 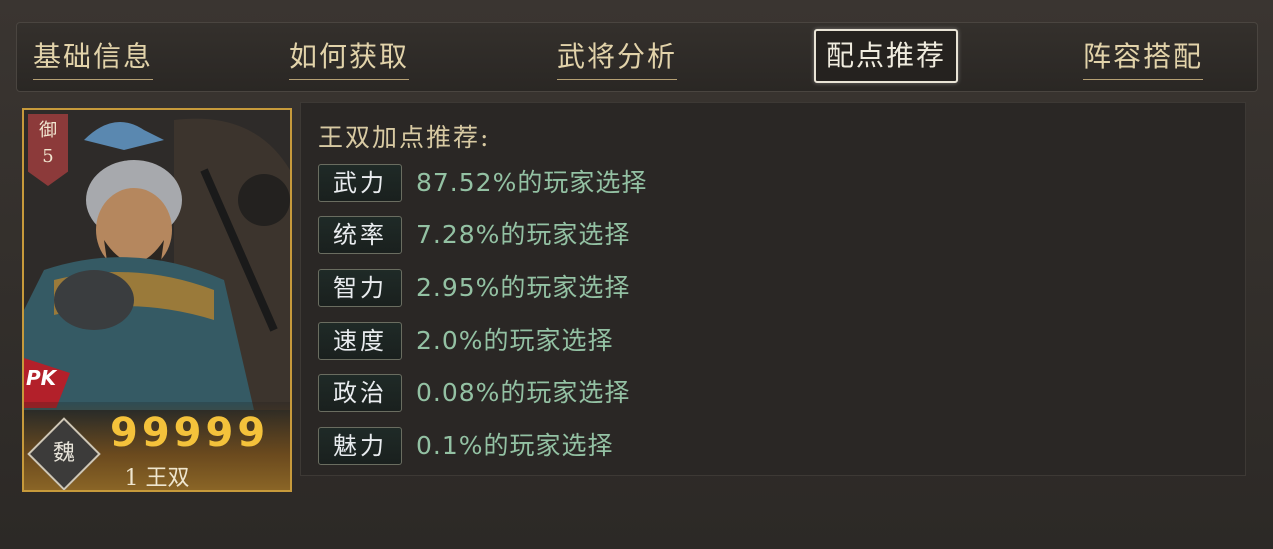 I want to click on stat-percentage: 2.0%的玩家选择, so click(x=515, y=340).